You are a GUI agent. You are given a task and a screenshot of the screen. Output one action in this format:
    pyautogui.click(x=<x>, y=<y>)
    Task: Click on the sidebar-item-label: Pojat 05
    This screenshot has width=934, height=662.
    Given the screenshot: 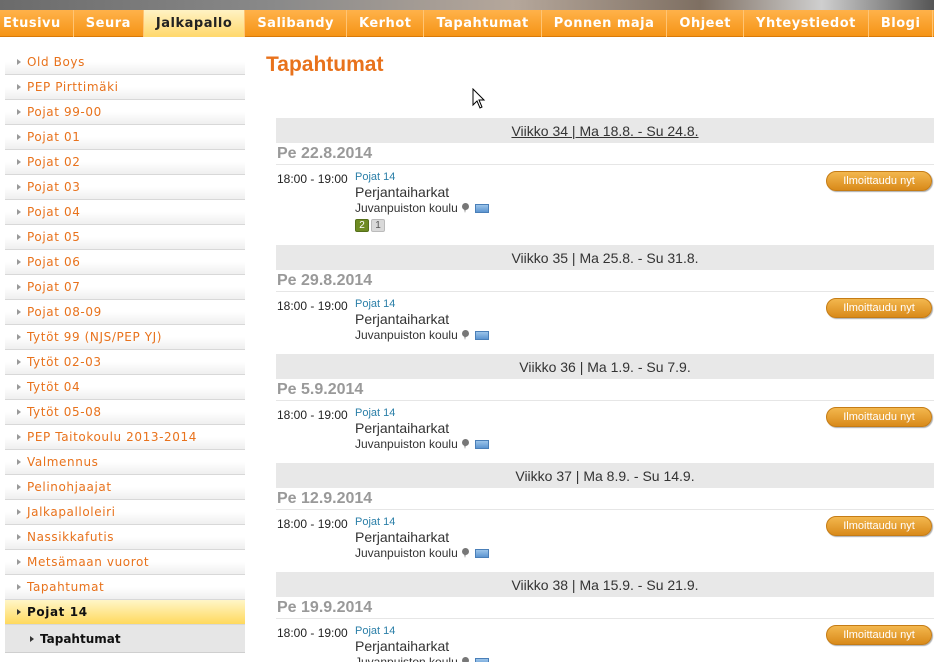 What is the action you would take?
    pyautogui.click(x=54, y=237)
    